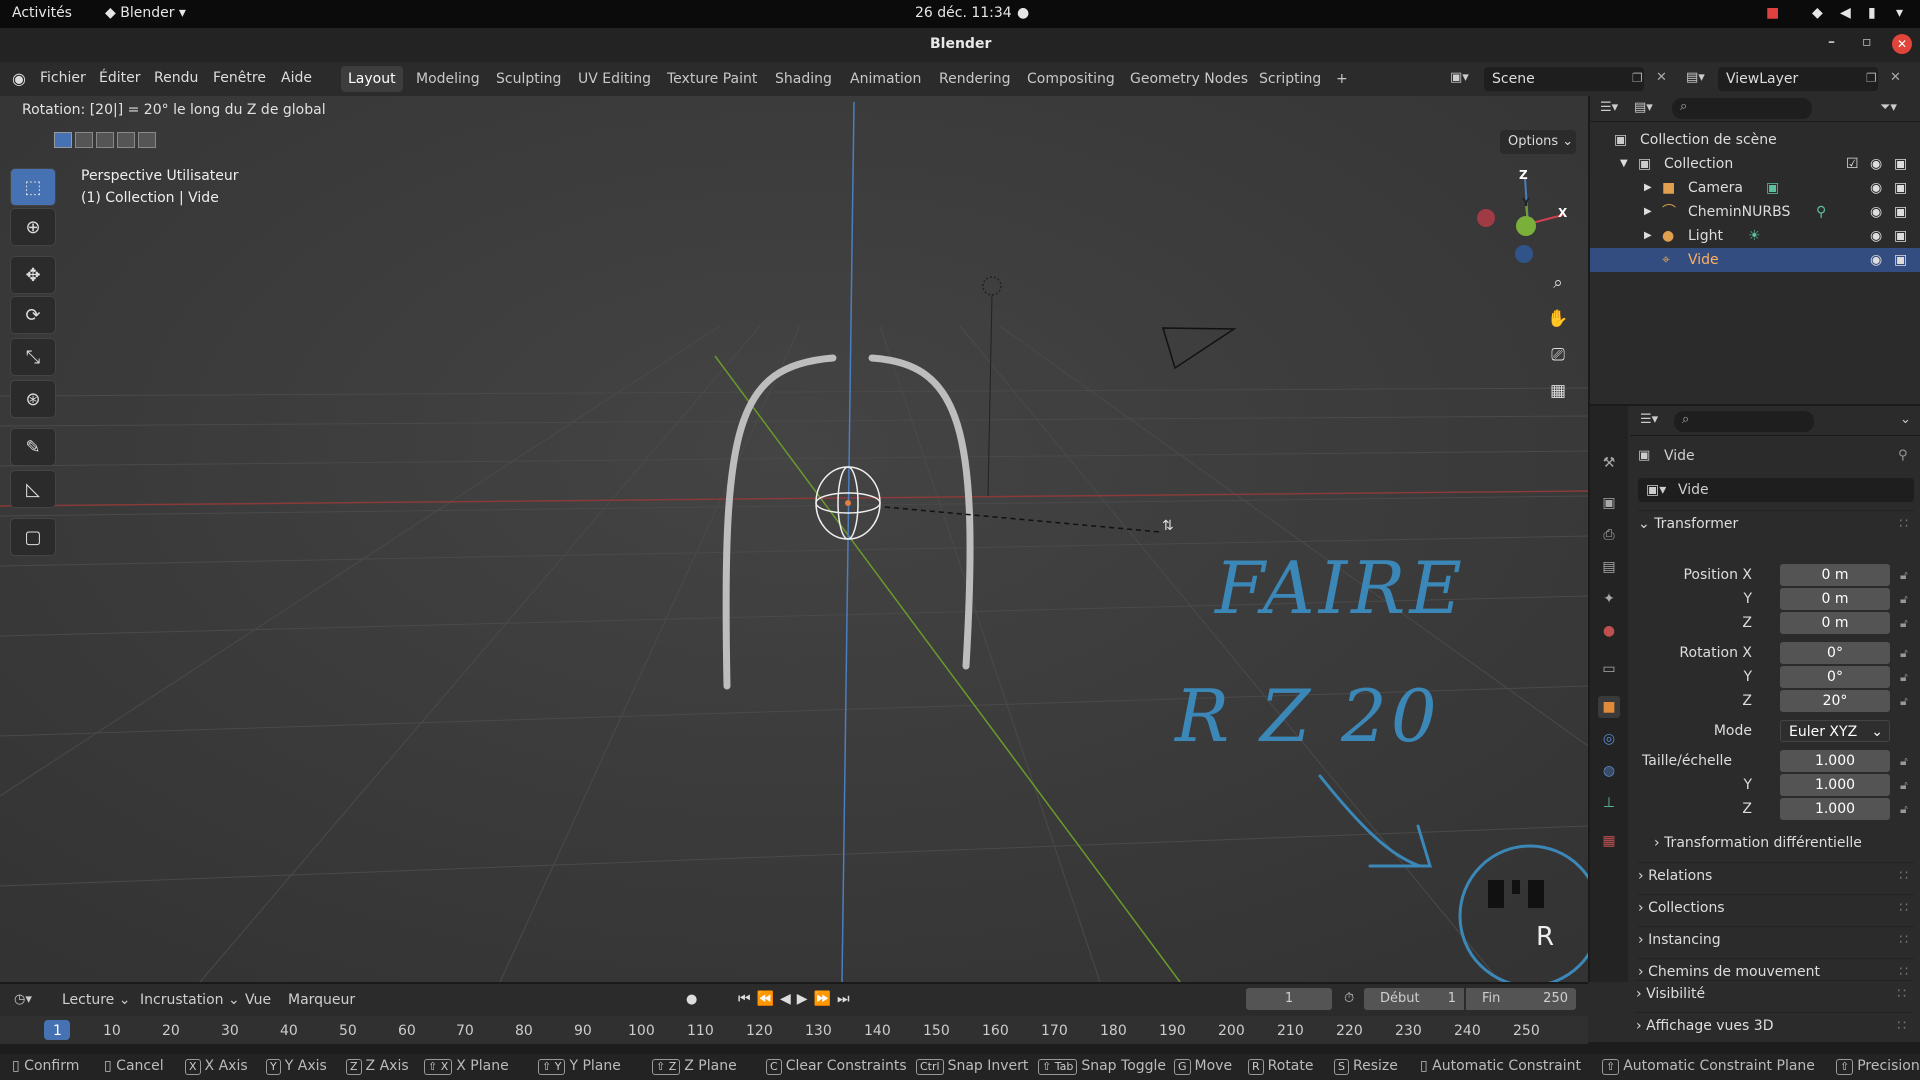  What do you see at coordinates (239, 78) in the screenshot?
I see `menu-window: Fenêtre` at bounding box center [239, 78].